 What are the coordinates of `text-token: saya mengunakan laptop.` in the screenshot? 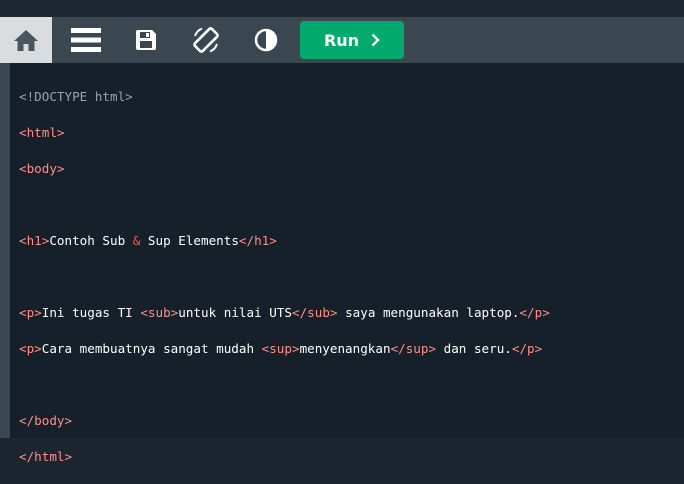 It's located at (428, 312).